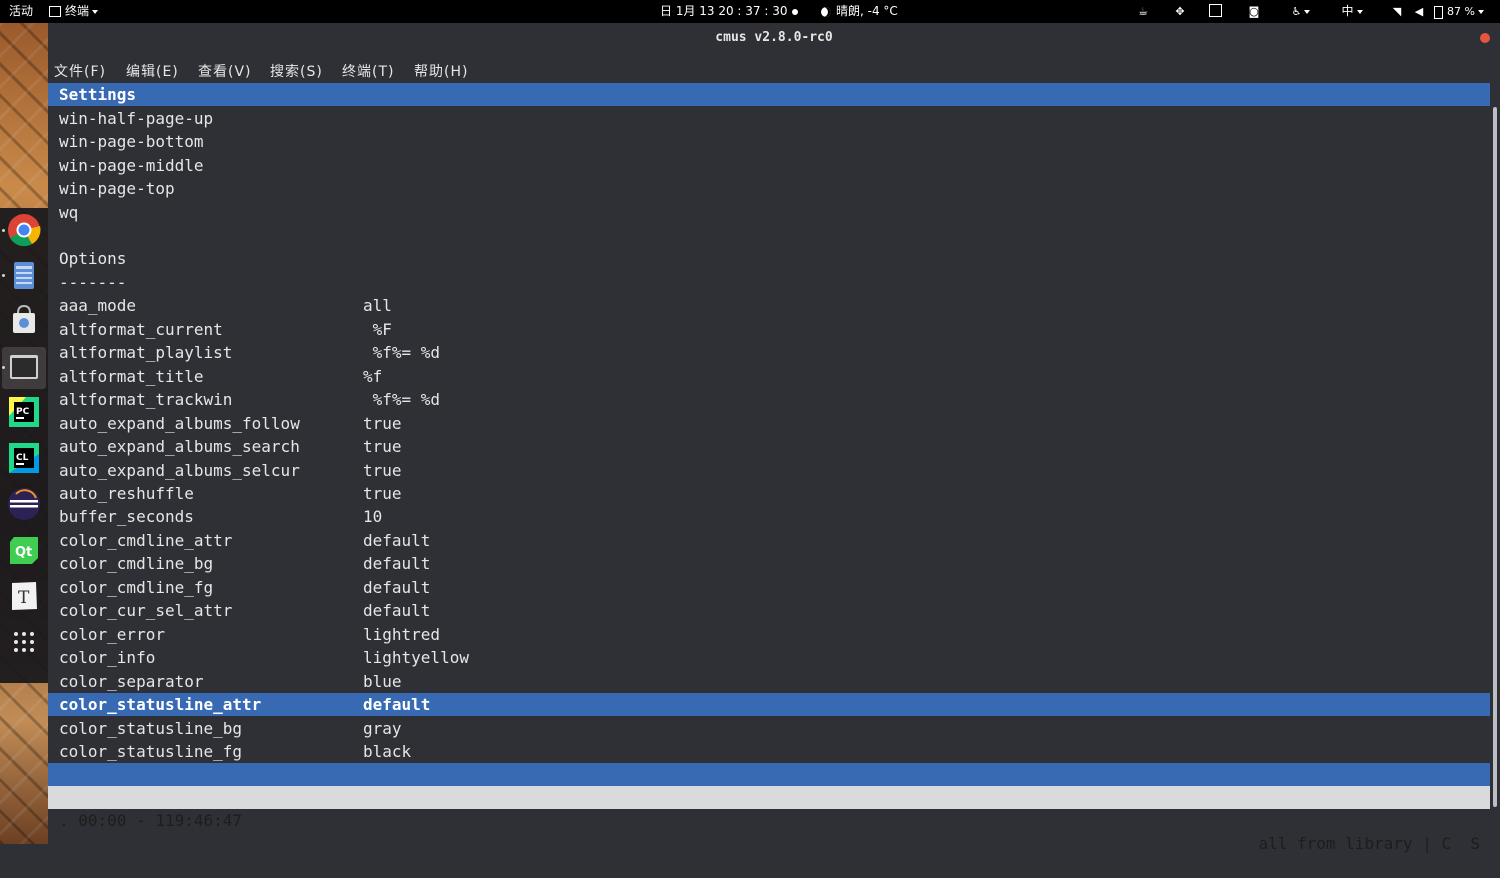 Image resolution: width=1500 pixels, height=878 pixels. Describe the element at coordinates (95, 11) in the screenshot. I see `chevron-down-icon` at that location.